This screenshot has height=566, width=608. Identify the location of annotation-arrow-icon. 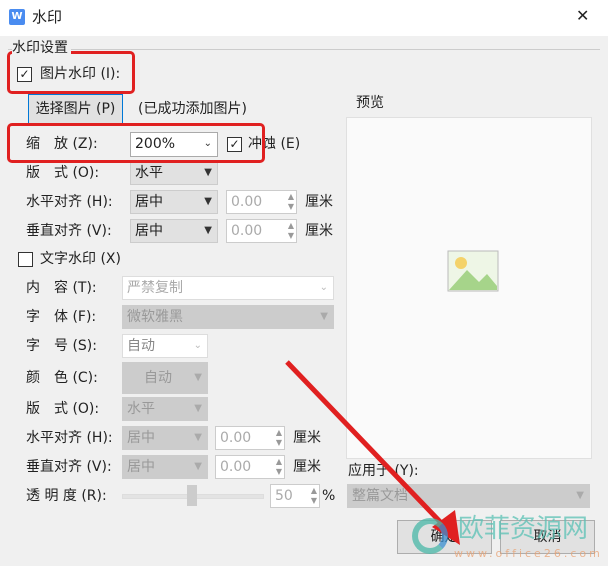
(372, 452).